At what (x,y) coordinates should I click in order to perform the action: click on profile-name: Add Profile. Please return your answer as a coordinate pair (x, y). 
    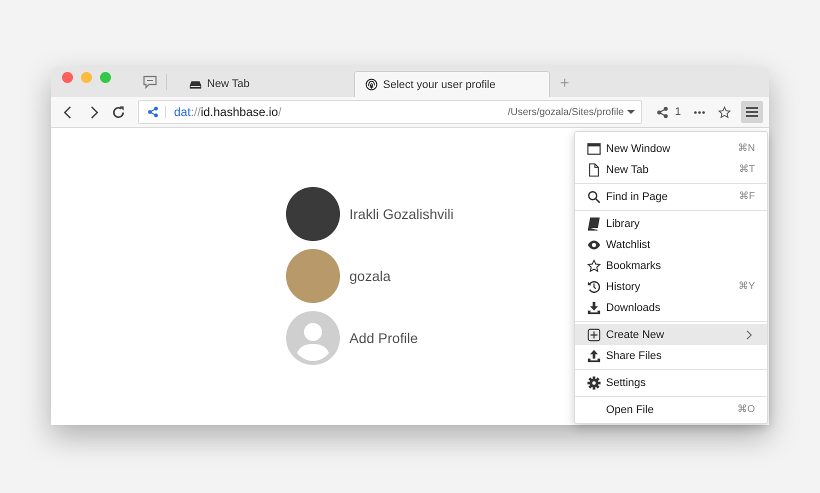
    Looking at the image, I should click on (383, 338).